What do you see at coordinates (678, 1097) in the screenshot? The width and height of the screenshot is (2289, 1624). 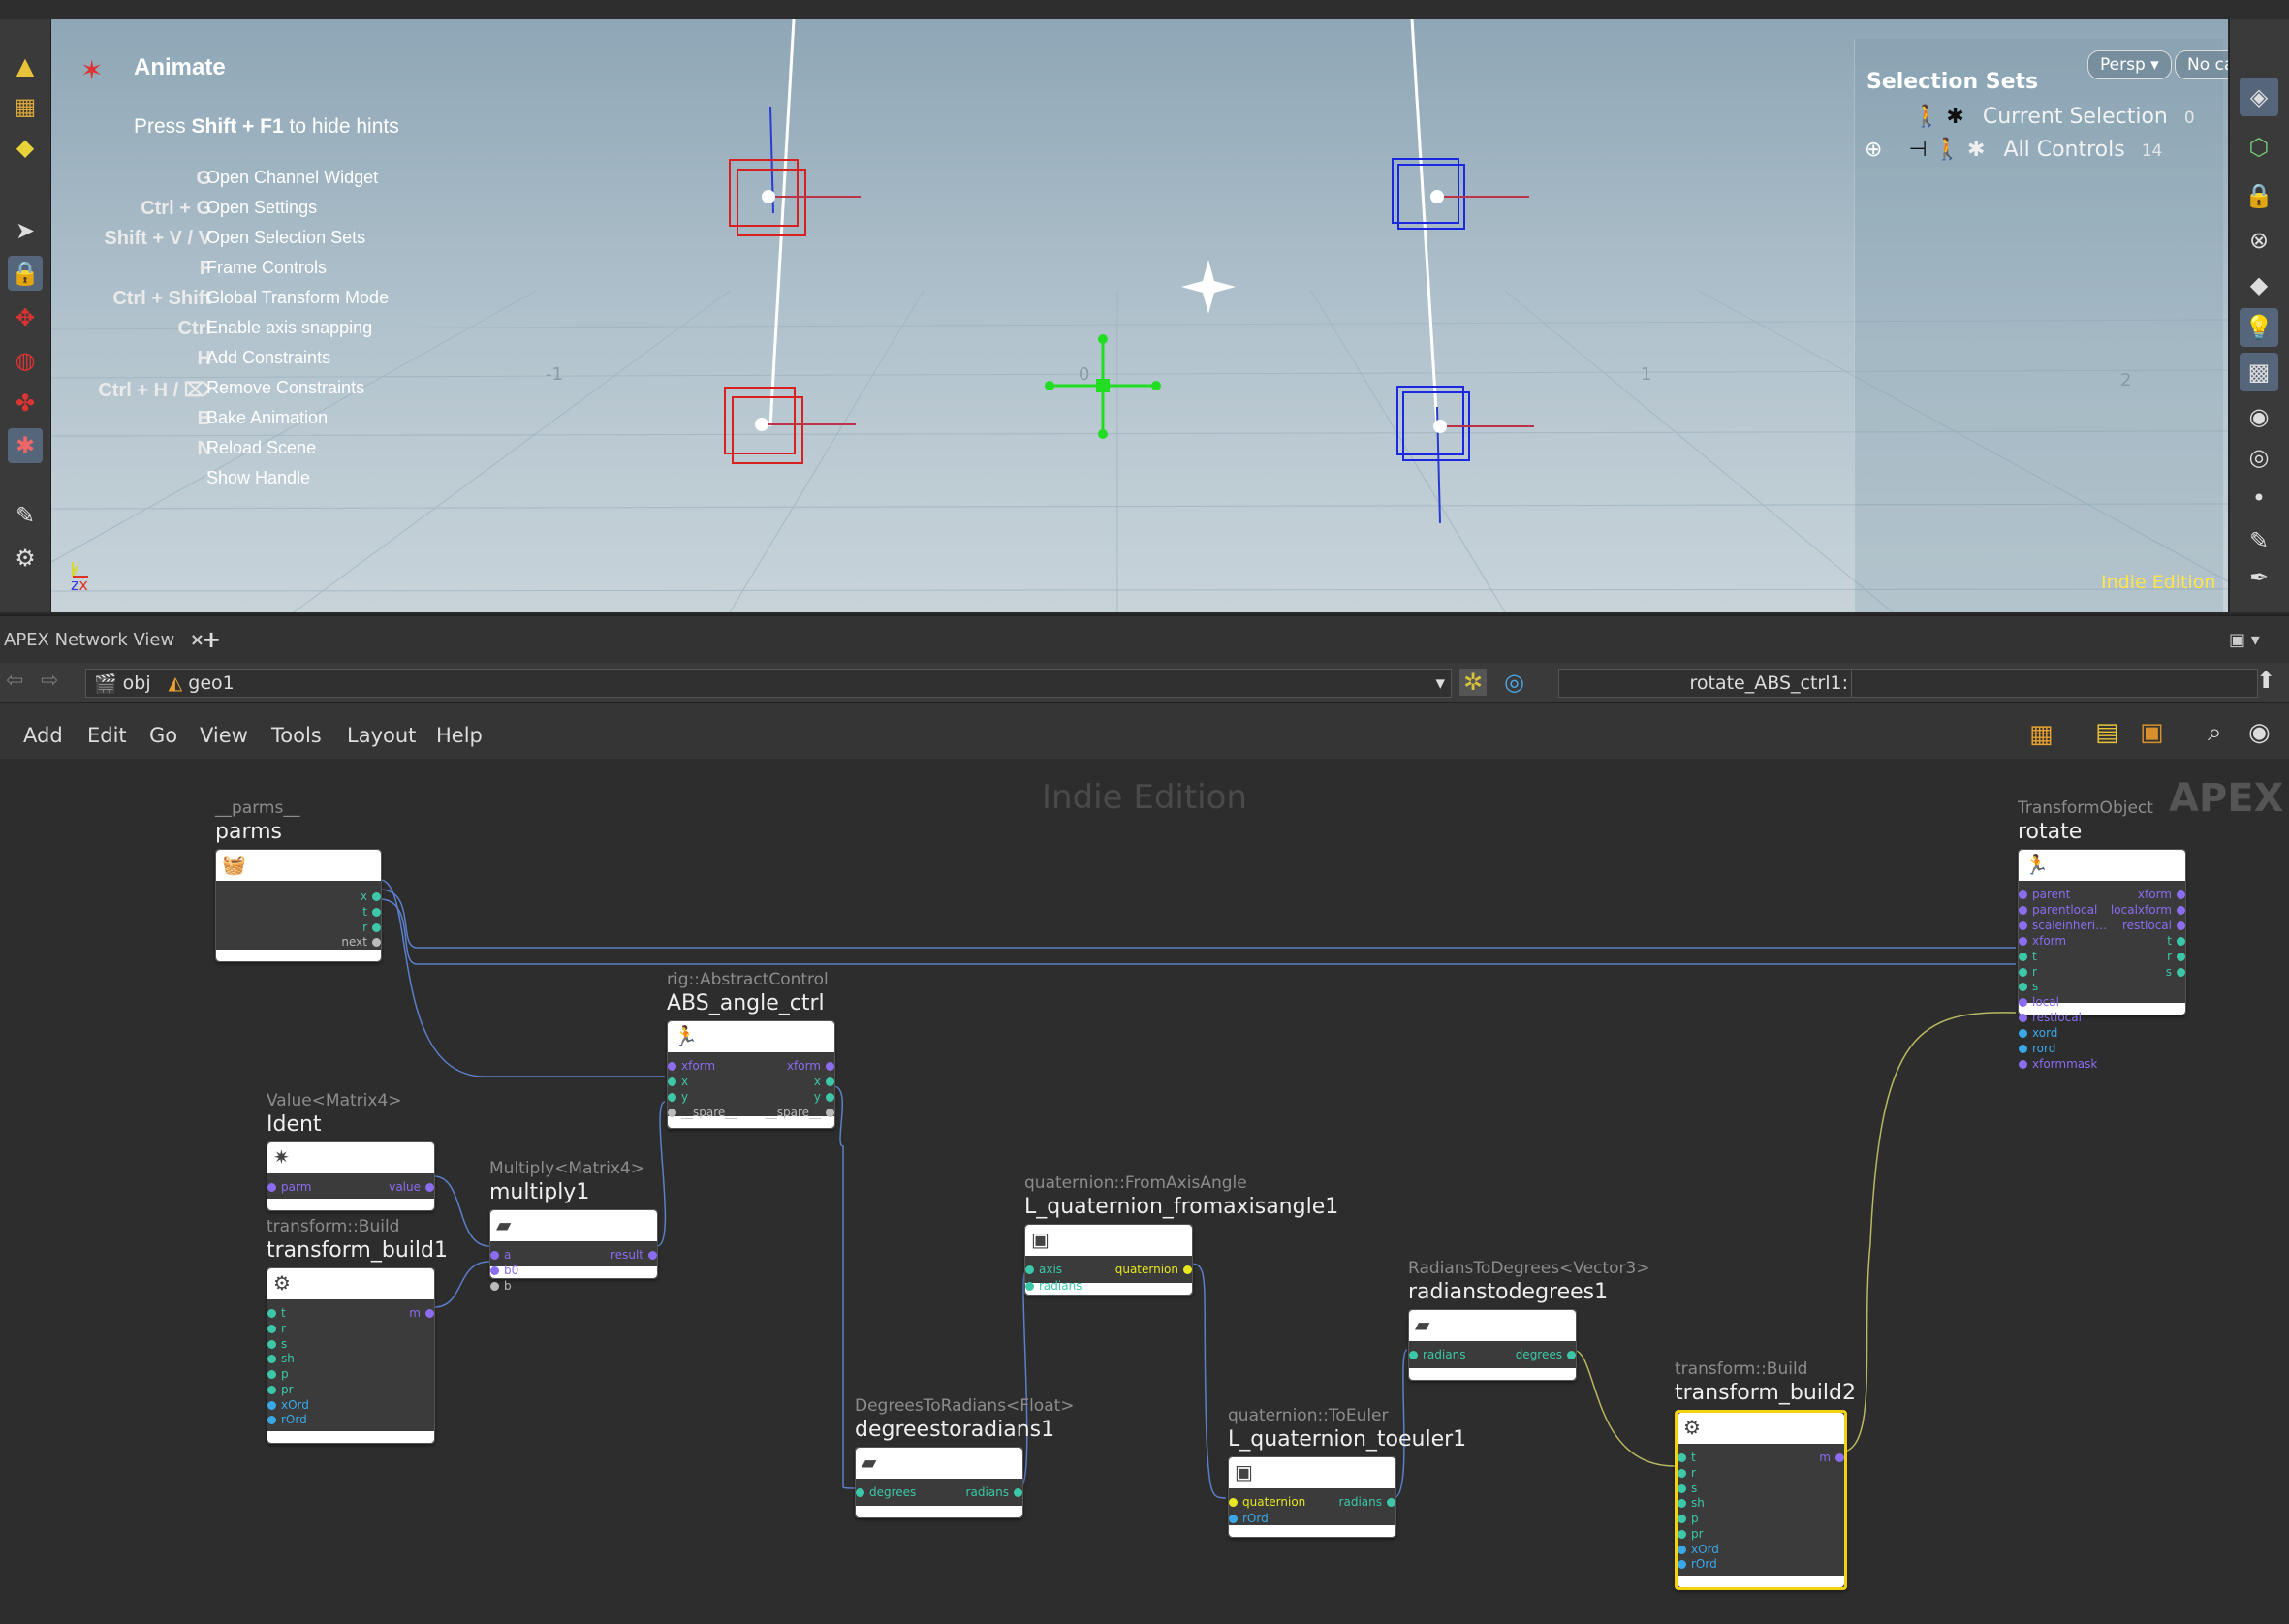 I see `input-port: y` at bounding box center [678, 1097].